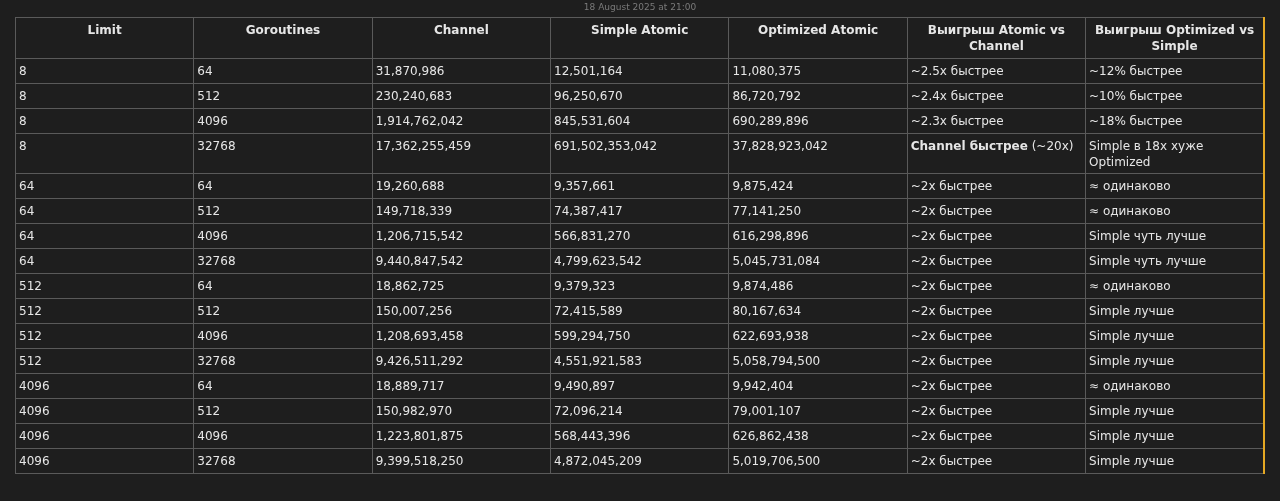  Describe the element at coordinates (461, 336) in the screenshot. I see `table-cell: 1,208,693,458` at that location.